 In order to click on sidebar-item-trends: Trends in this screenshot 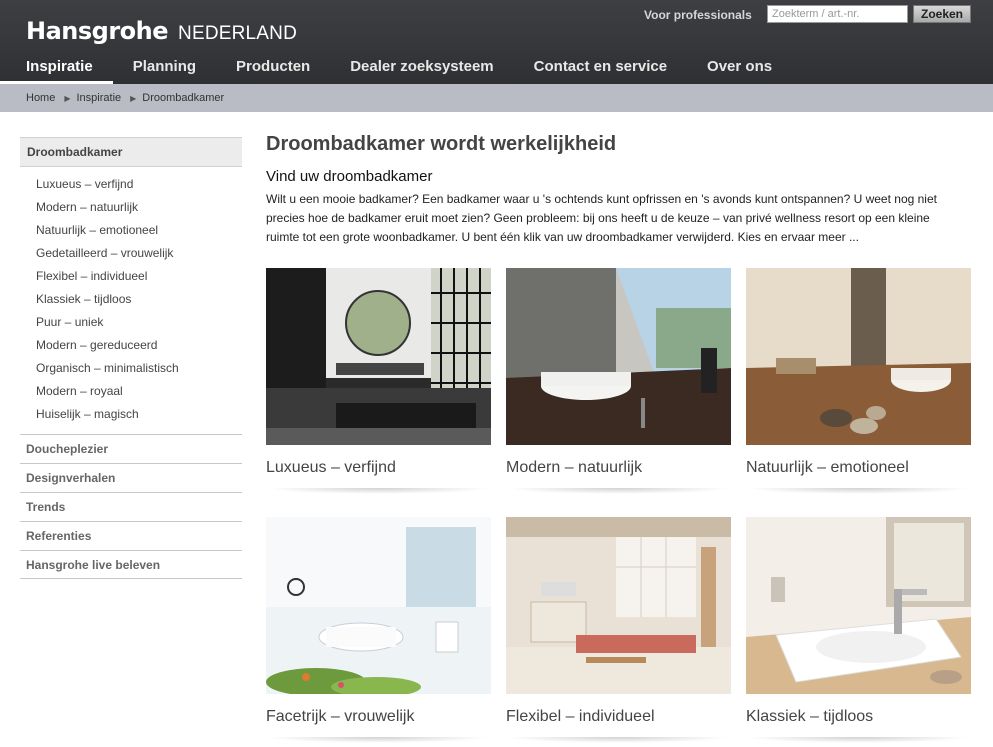, I will do `click(131, 506)`.